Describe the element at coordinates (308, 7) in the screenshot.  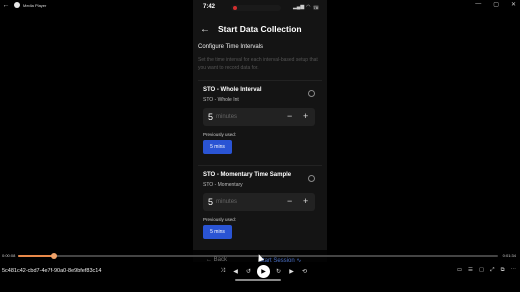
I see `wifi-icon: ◠` at that location.